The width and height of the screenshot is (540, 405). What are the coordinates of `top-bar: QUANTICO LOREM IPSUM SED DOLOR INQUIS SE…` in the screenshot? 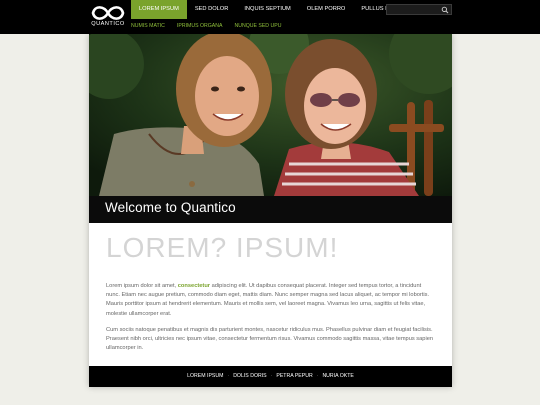 It's located at (270, 17).